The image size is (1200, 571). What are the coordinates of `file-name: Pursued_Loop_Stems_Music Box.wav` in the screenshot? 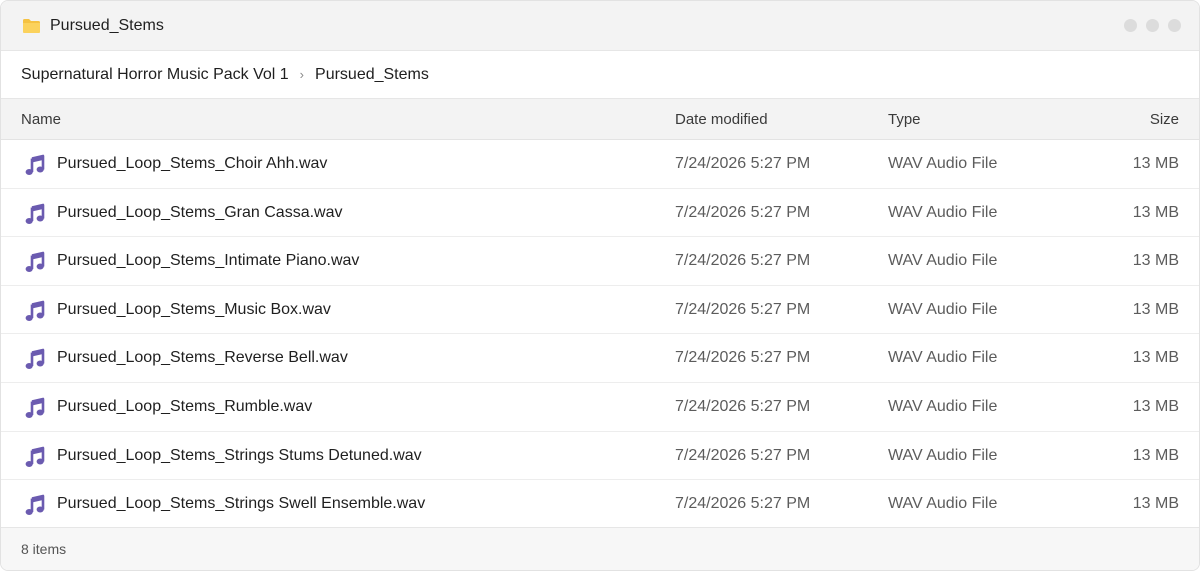 It's located at (194, 309).